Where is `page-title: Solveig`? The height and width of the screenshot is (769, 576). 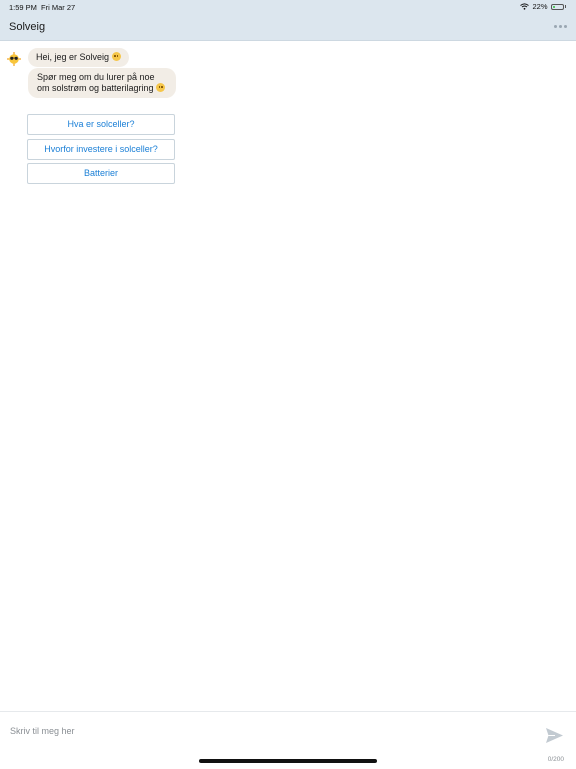 page-title: Solveig is located at coordinates (27, 27).